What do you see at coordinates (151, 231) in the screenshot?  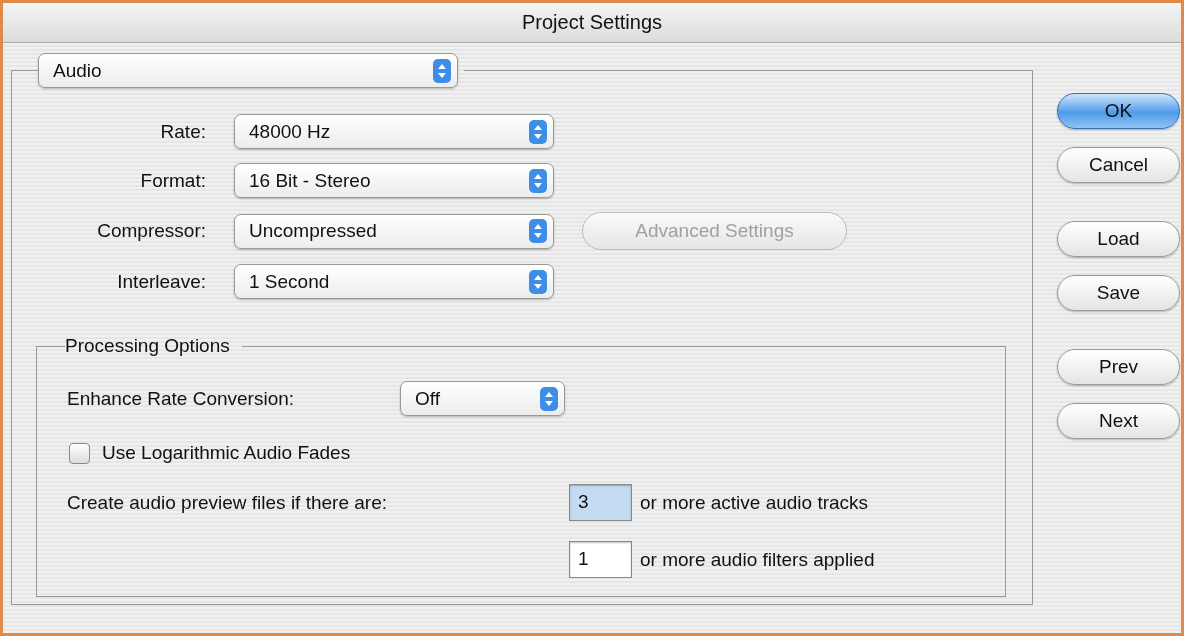 I see `setting-label: Compressor:` at bounding box center [151, 231].